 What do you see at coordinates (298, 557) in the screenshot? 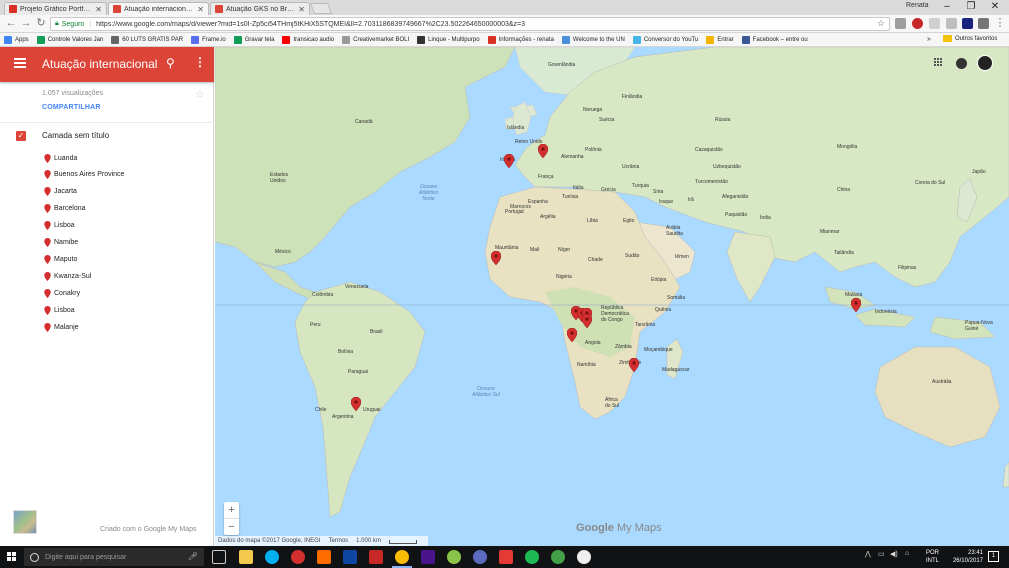
I see `opera-icon` at bounding box center [298, 557].